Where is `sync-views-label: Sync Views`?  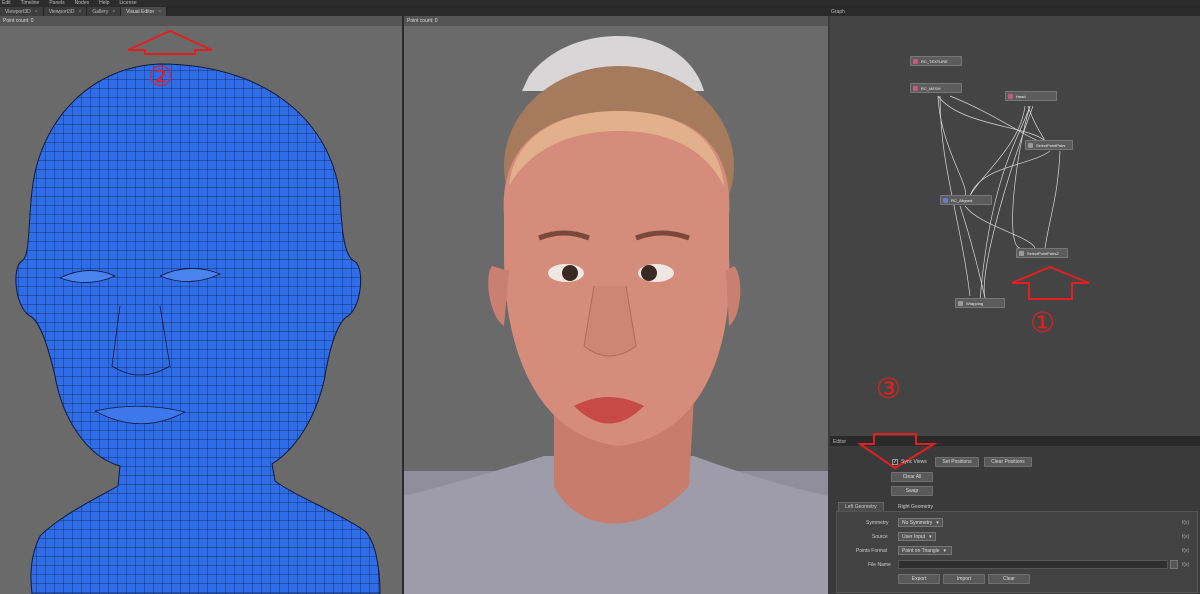
sync-views-label: Sync Views is located at coordinates (914, 462).